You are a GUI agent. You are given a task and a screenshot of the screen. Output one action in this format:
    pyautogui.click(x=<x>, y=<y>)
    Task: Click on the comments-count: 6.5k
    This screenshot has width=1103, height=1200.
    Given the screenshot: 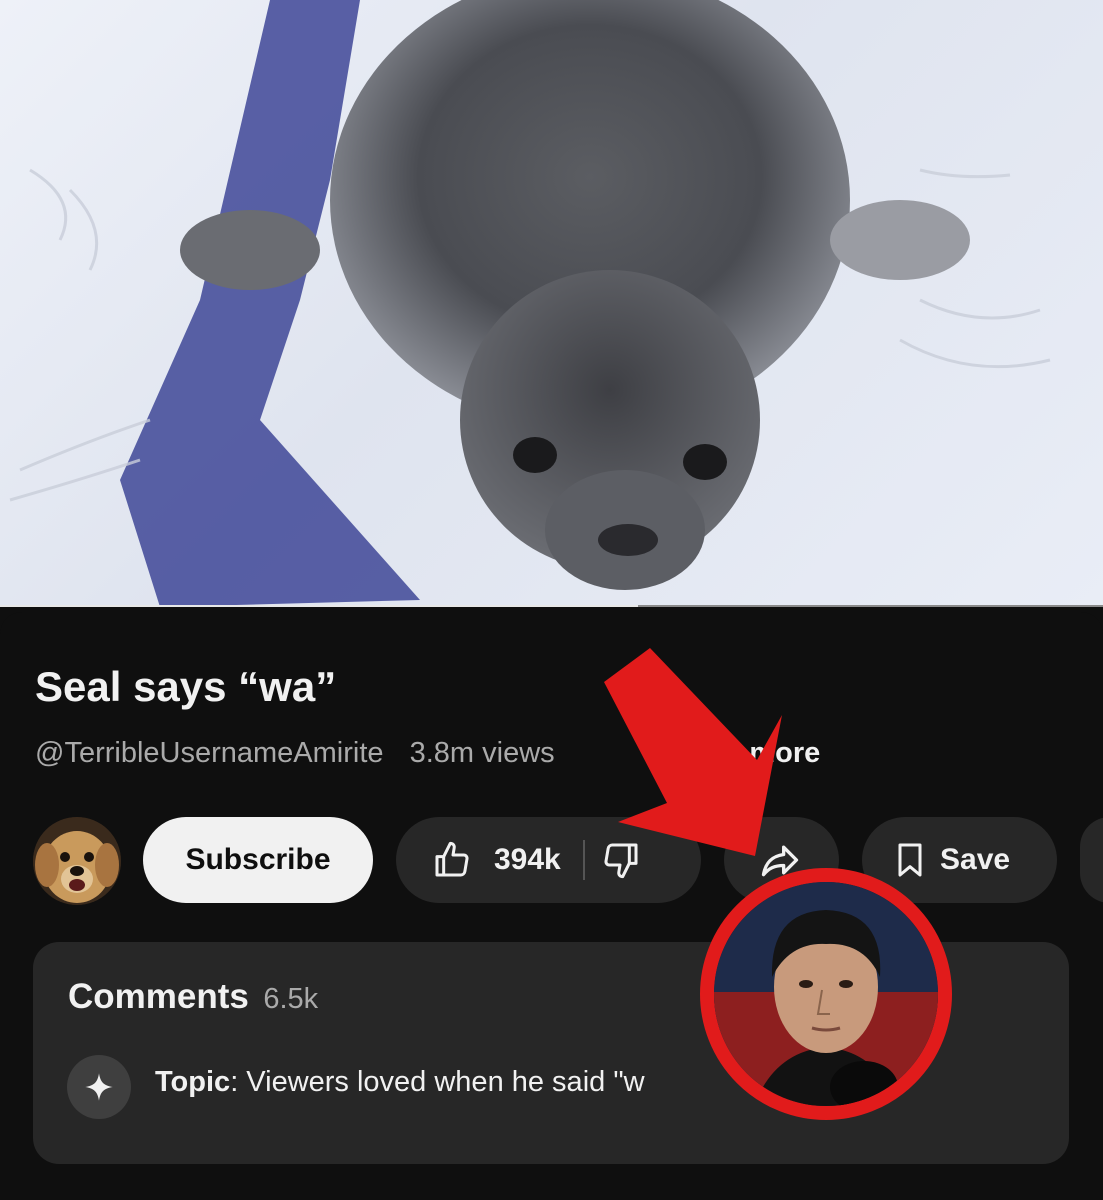 What is the action you would take?
    pyautogui.click(x=291, y=999)
    